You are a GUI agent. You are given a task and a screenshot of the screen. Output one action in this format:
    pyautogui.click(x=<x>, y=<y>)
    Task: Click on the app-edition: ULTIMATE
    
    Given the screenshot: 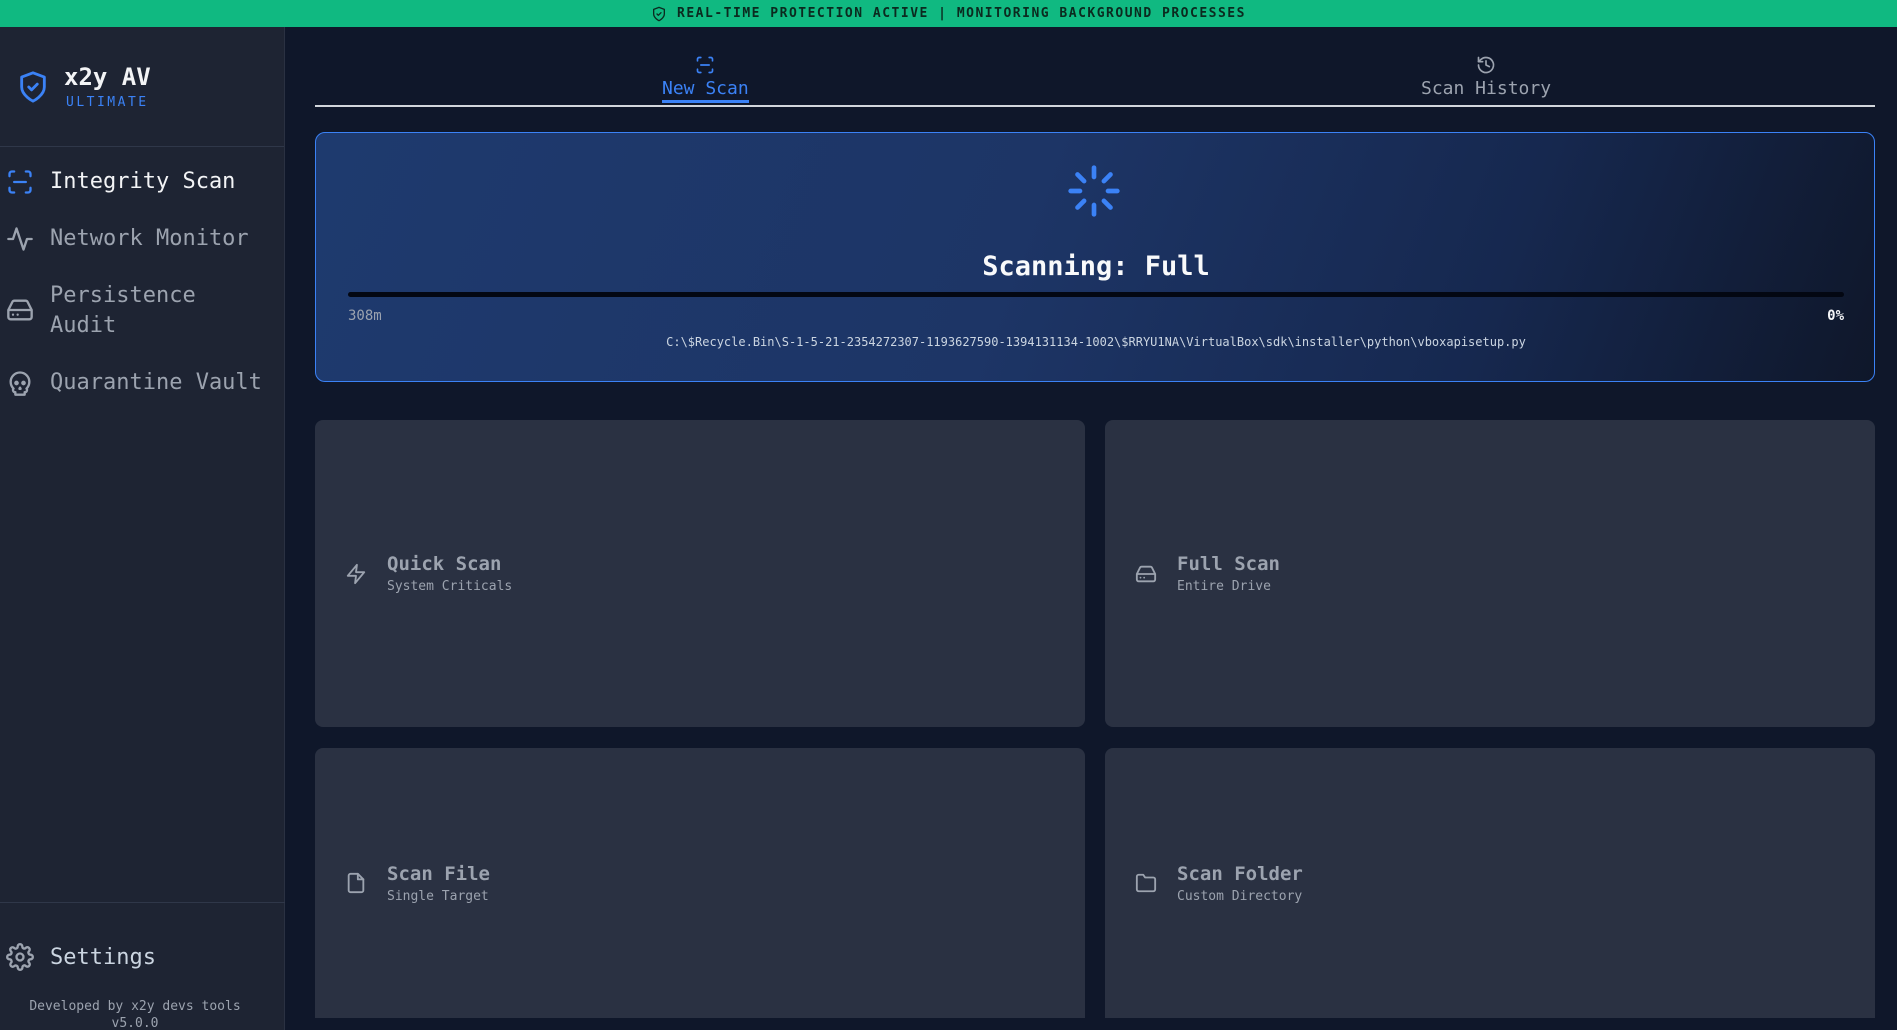 What is the action you would take?
    pyautogui.click(x=107, y=102)
    